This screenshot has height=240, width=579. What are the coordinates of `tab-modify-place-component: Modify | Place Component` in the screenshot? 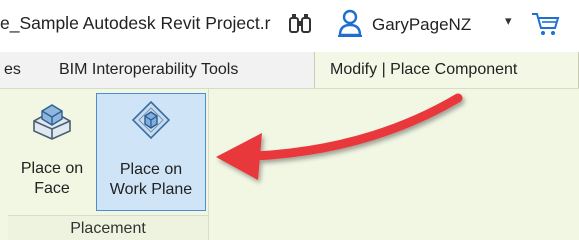 It's located at (446, 70).